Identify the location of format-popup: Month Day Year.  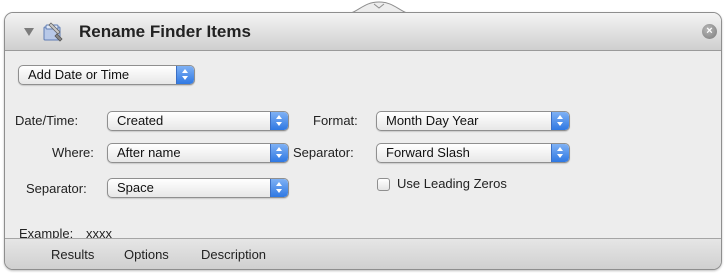
(473, 121).